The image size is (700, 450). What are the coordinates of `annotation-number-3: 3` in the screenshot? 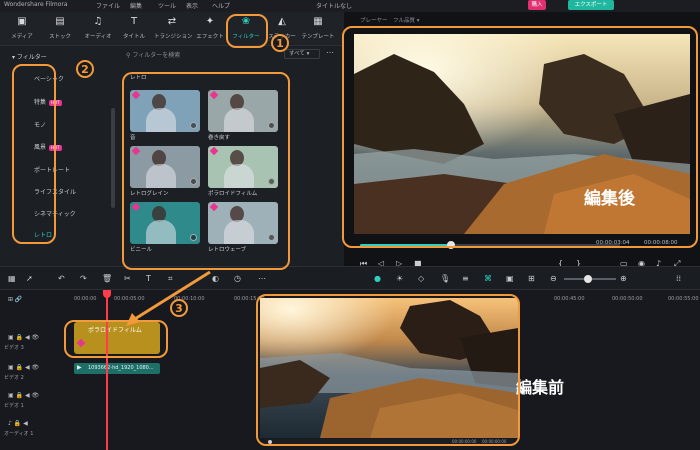 It's located at (179, 308).